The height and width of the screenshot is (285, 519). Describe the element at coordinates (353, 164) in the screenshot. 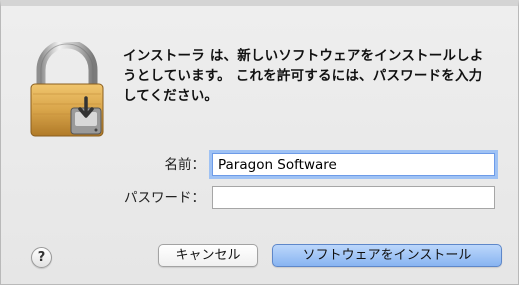

I see `name-field` at that location.